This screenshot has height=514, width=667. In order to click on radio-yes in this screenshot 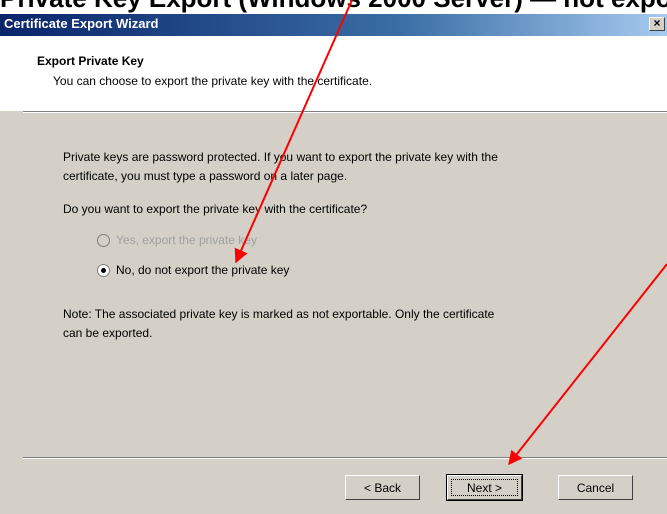, I will do `click(103, 240)`.